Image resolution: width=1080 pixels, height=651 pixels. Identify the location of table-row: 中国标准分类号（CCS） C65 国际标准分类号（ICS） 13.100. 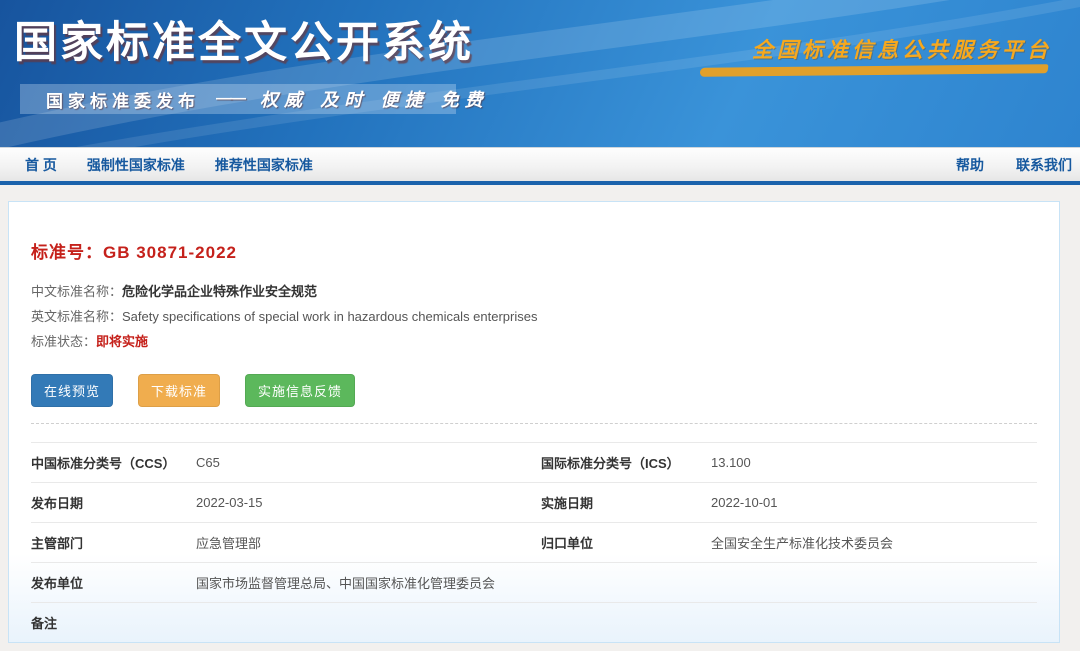
(534, 462).